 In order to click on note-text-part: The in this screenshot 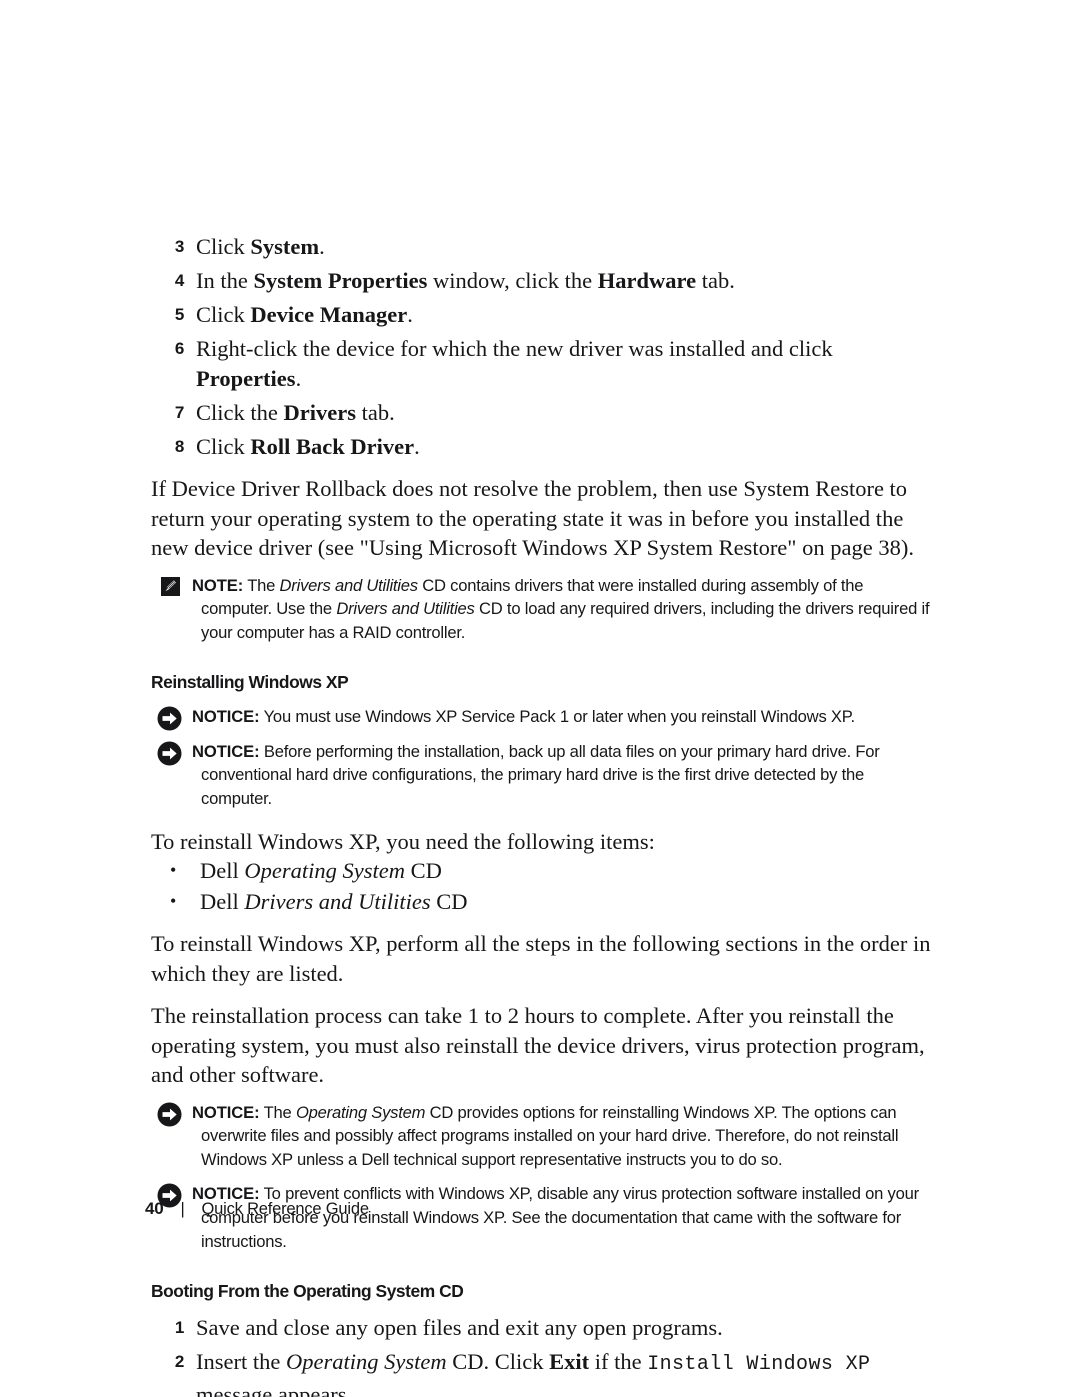, I will do `click(261, 585)`.